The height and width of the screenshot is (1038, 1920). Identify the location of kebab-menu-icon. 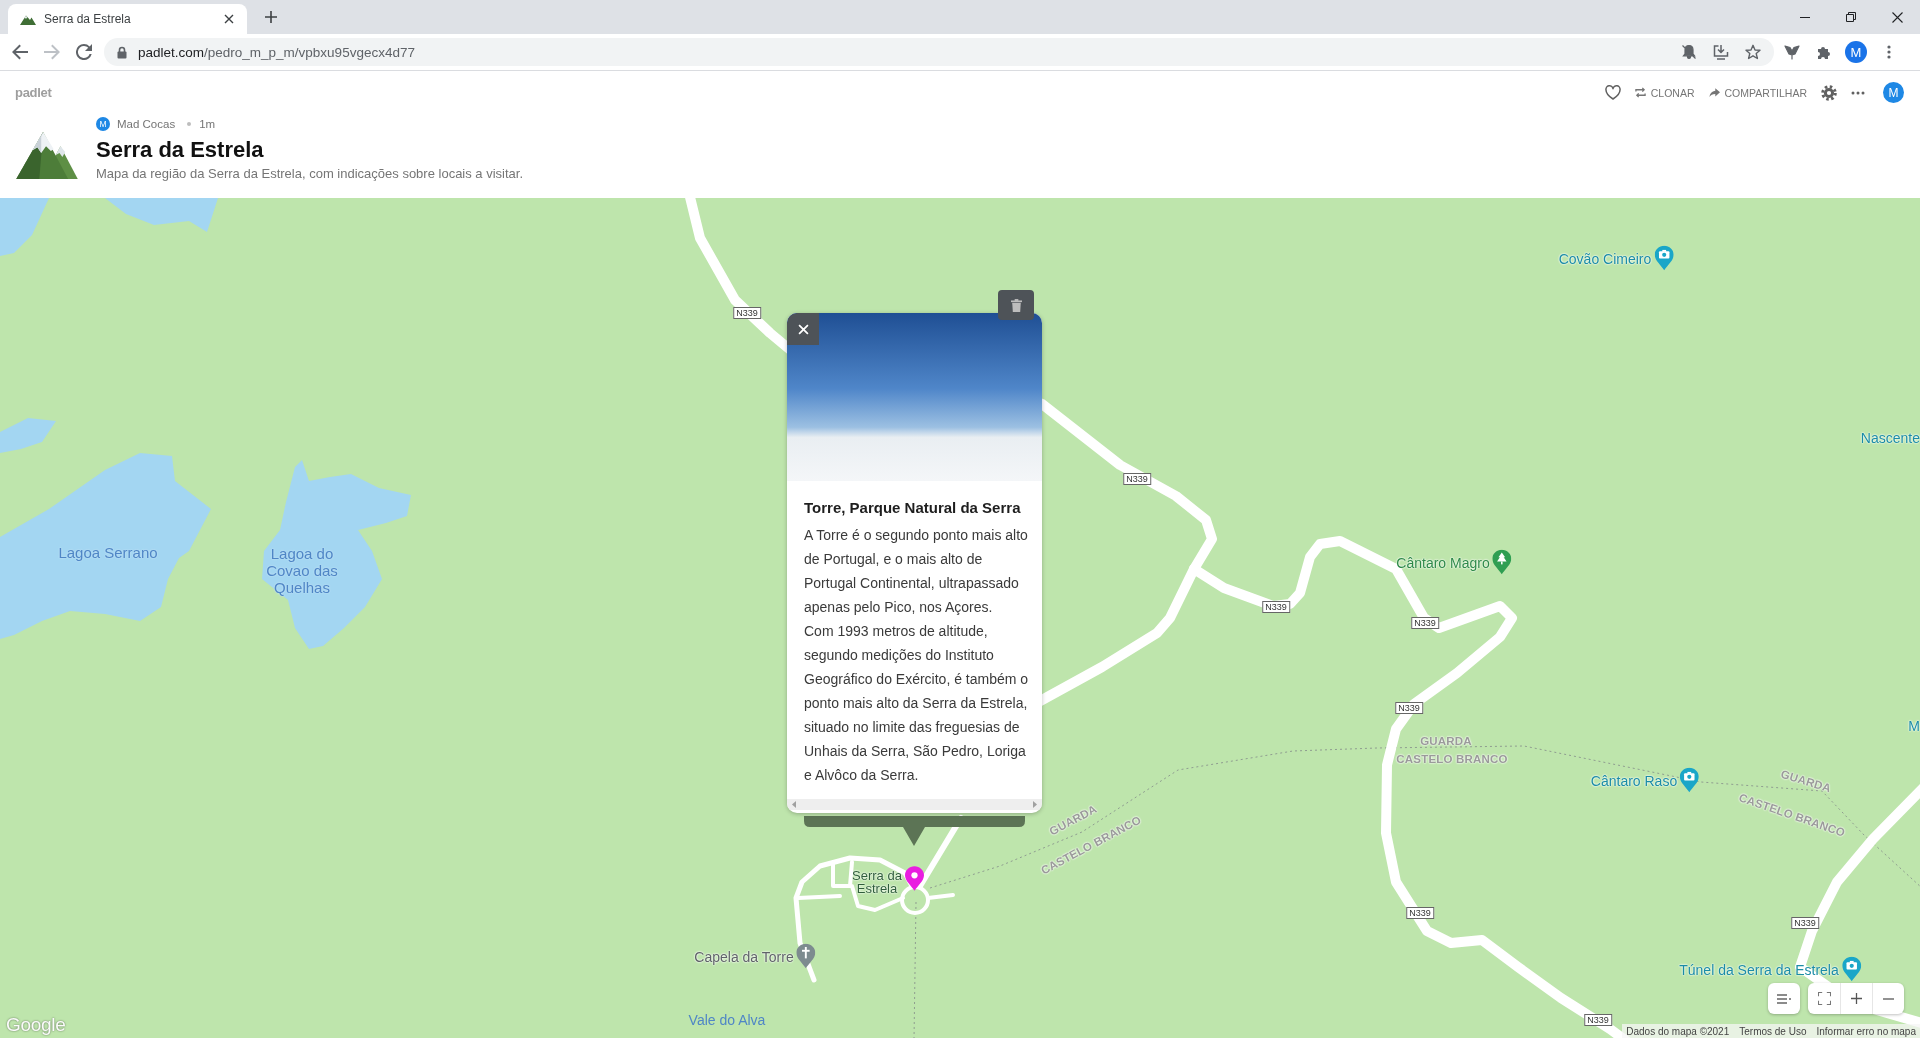
(1889, 52).